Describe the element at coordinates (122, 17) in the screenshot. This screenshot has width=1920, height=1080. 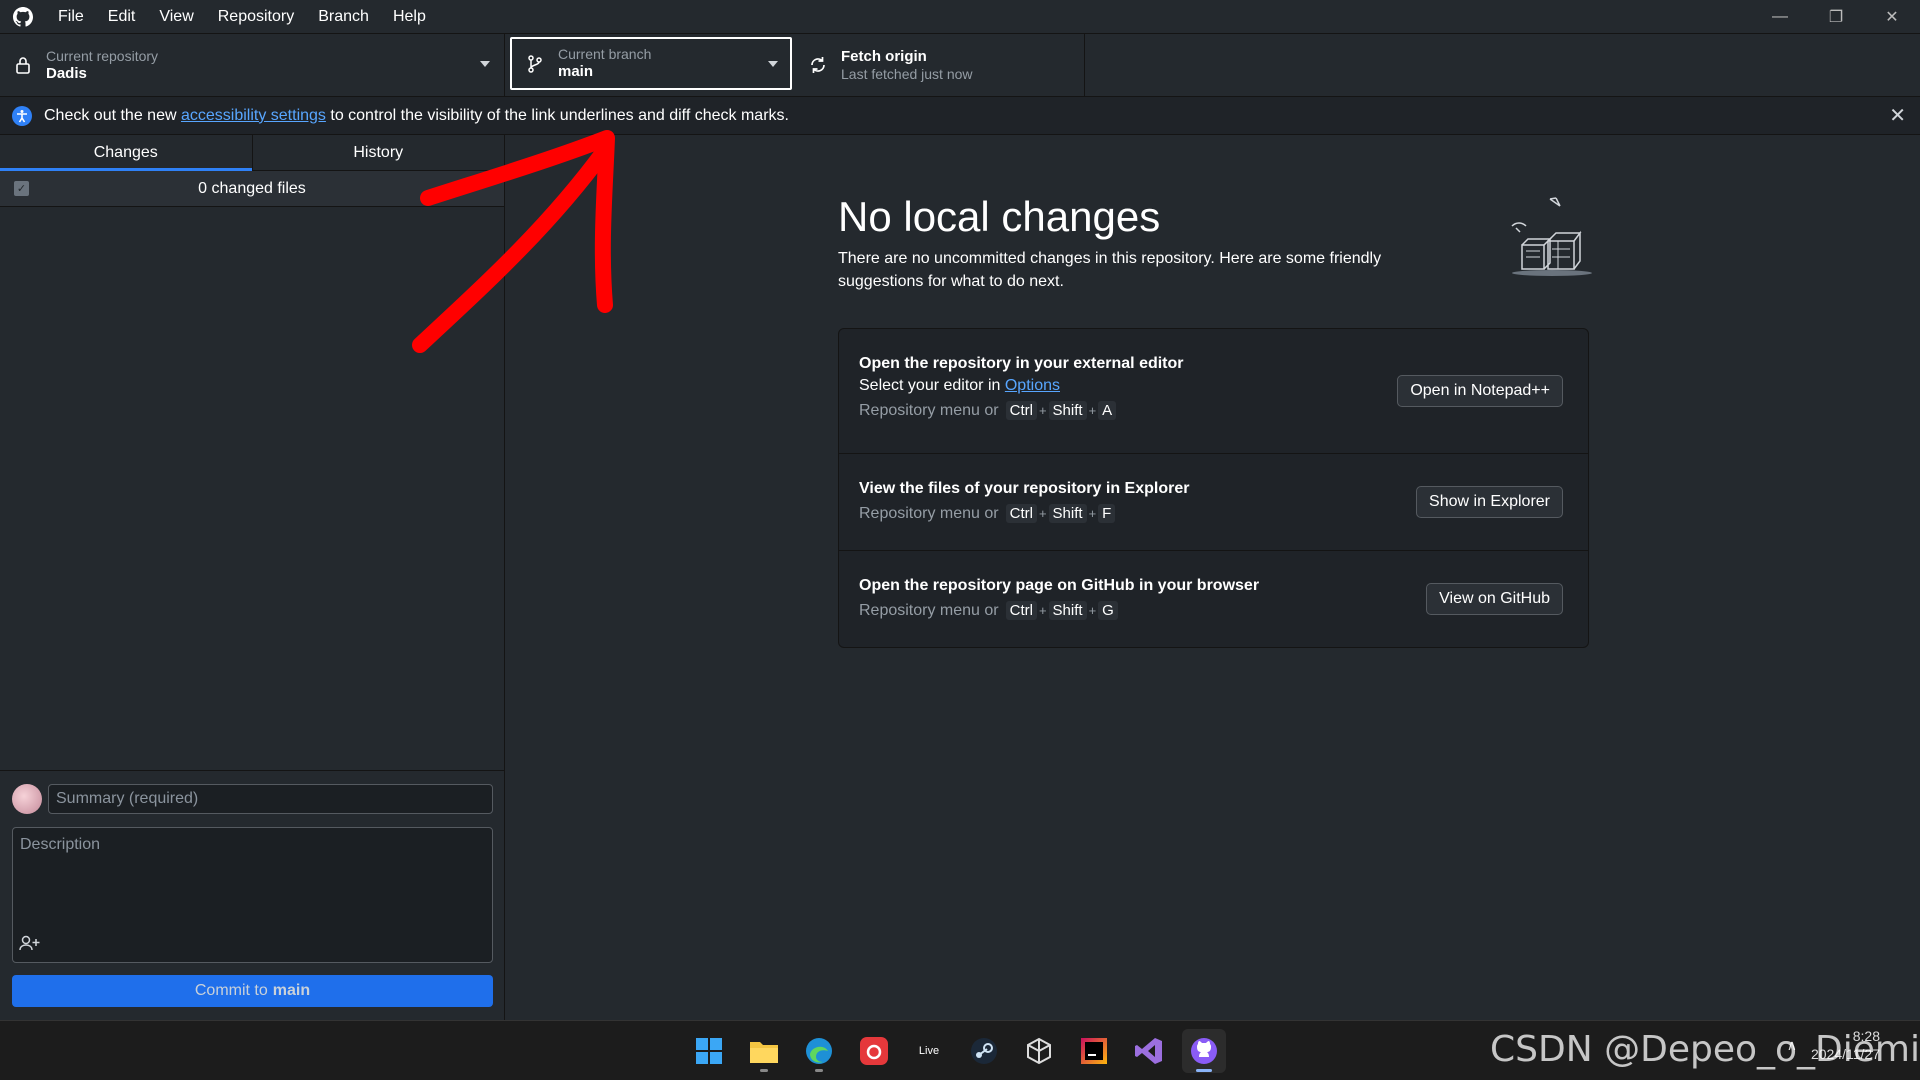
I see `menu-edit: Edit` at that location.